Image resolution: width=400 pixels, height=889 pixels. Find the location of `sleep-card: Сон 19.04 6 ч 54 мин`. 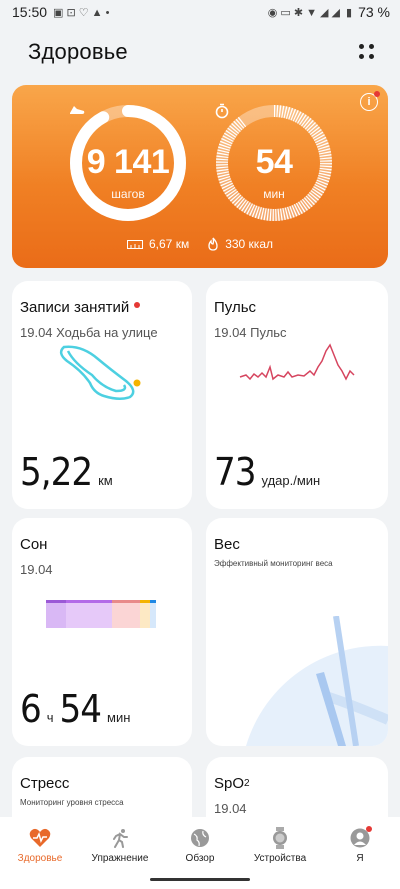

sleep-card: Сон 19.04 6 ч 54 мин is located at coordinates (102, 632).